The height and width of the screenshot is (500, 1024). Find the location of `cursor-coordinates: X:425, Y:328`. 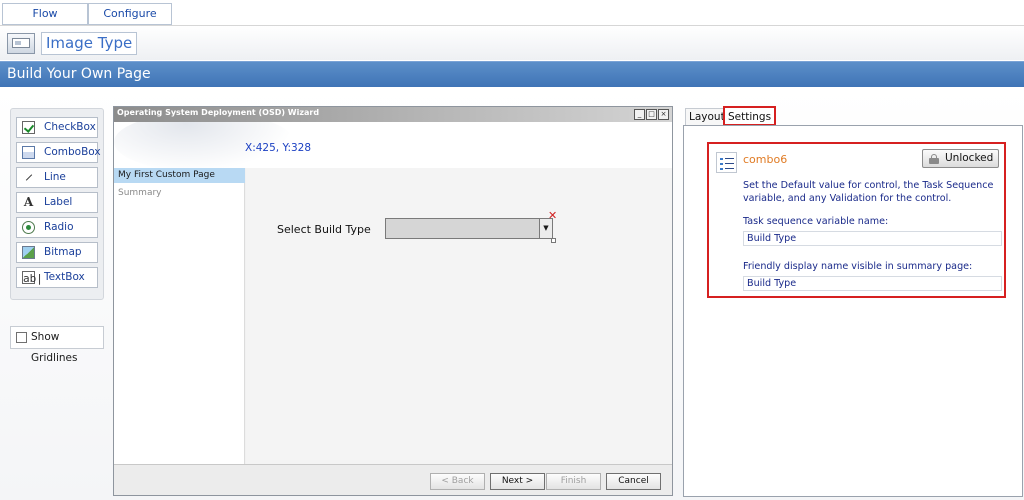

cursor-coordinates: X:425, Y:328 is located at coordinates (278, 148).